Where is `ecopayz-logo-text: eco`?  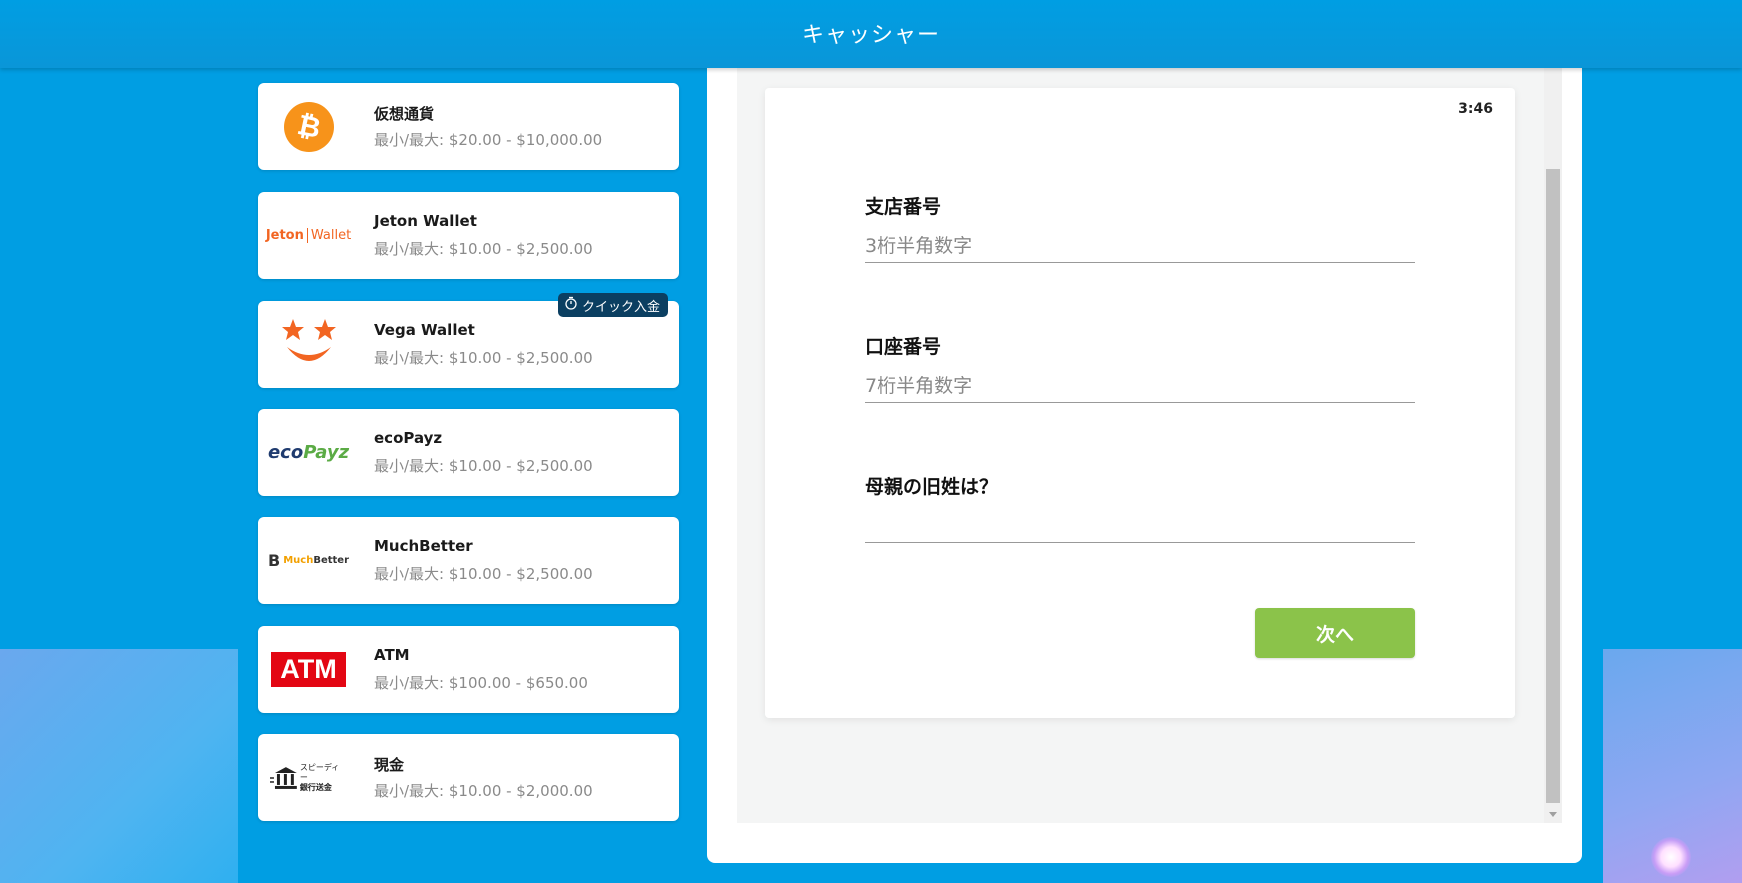
ecopayz-logo-text: eco is located at coordinates (285, 452).